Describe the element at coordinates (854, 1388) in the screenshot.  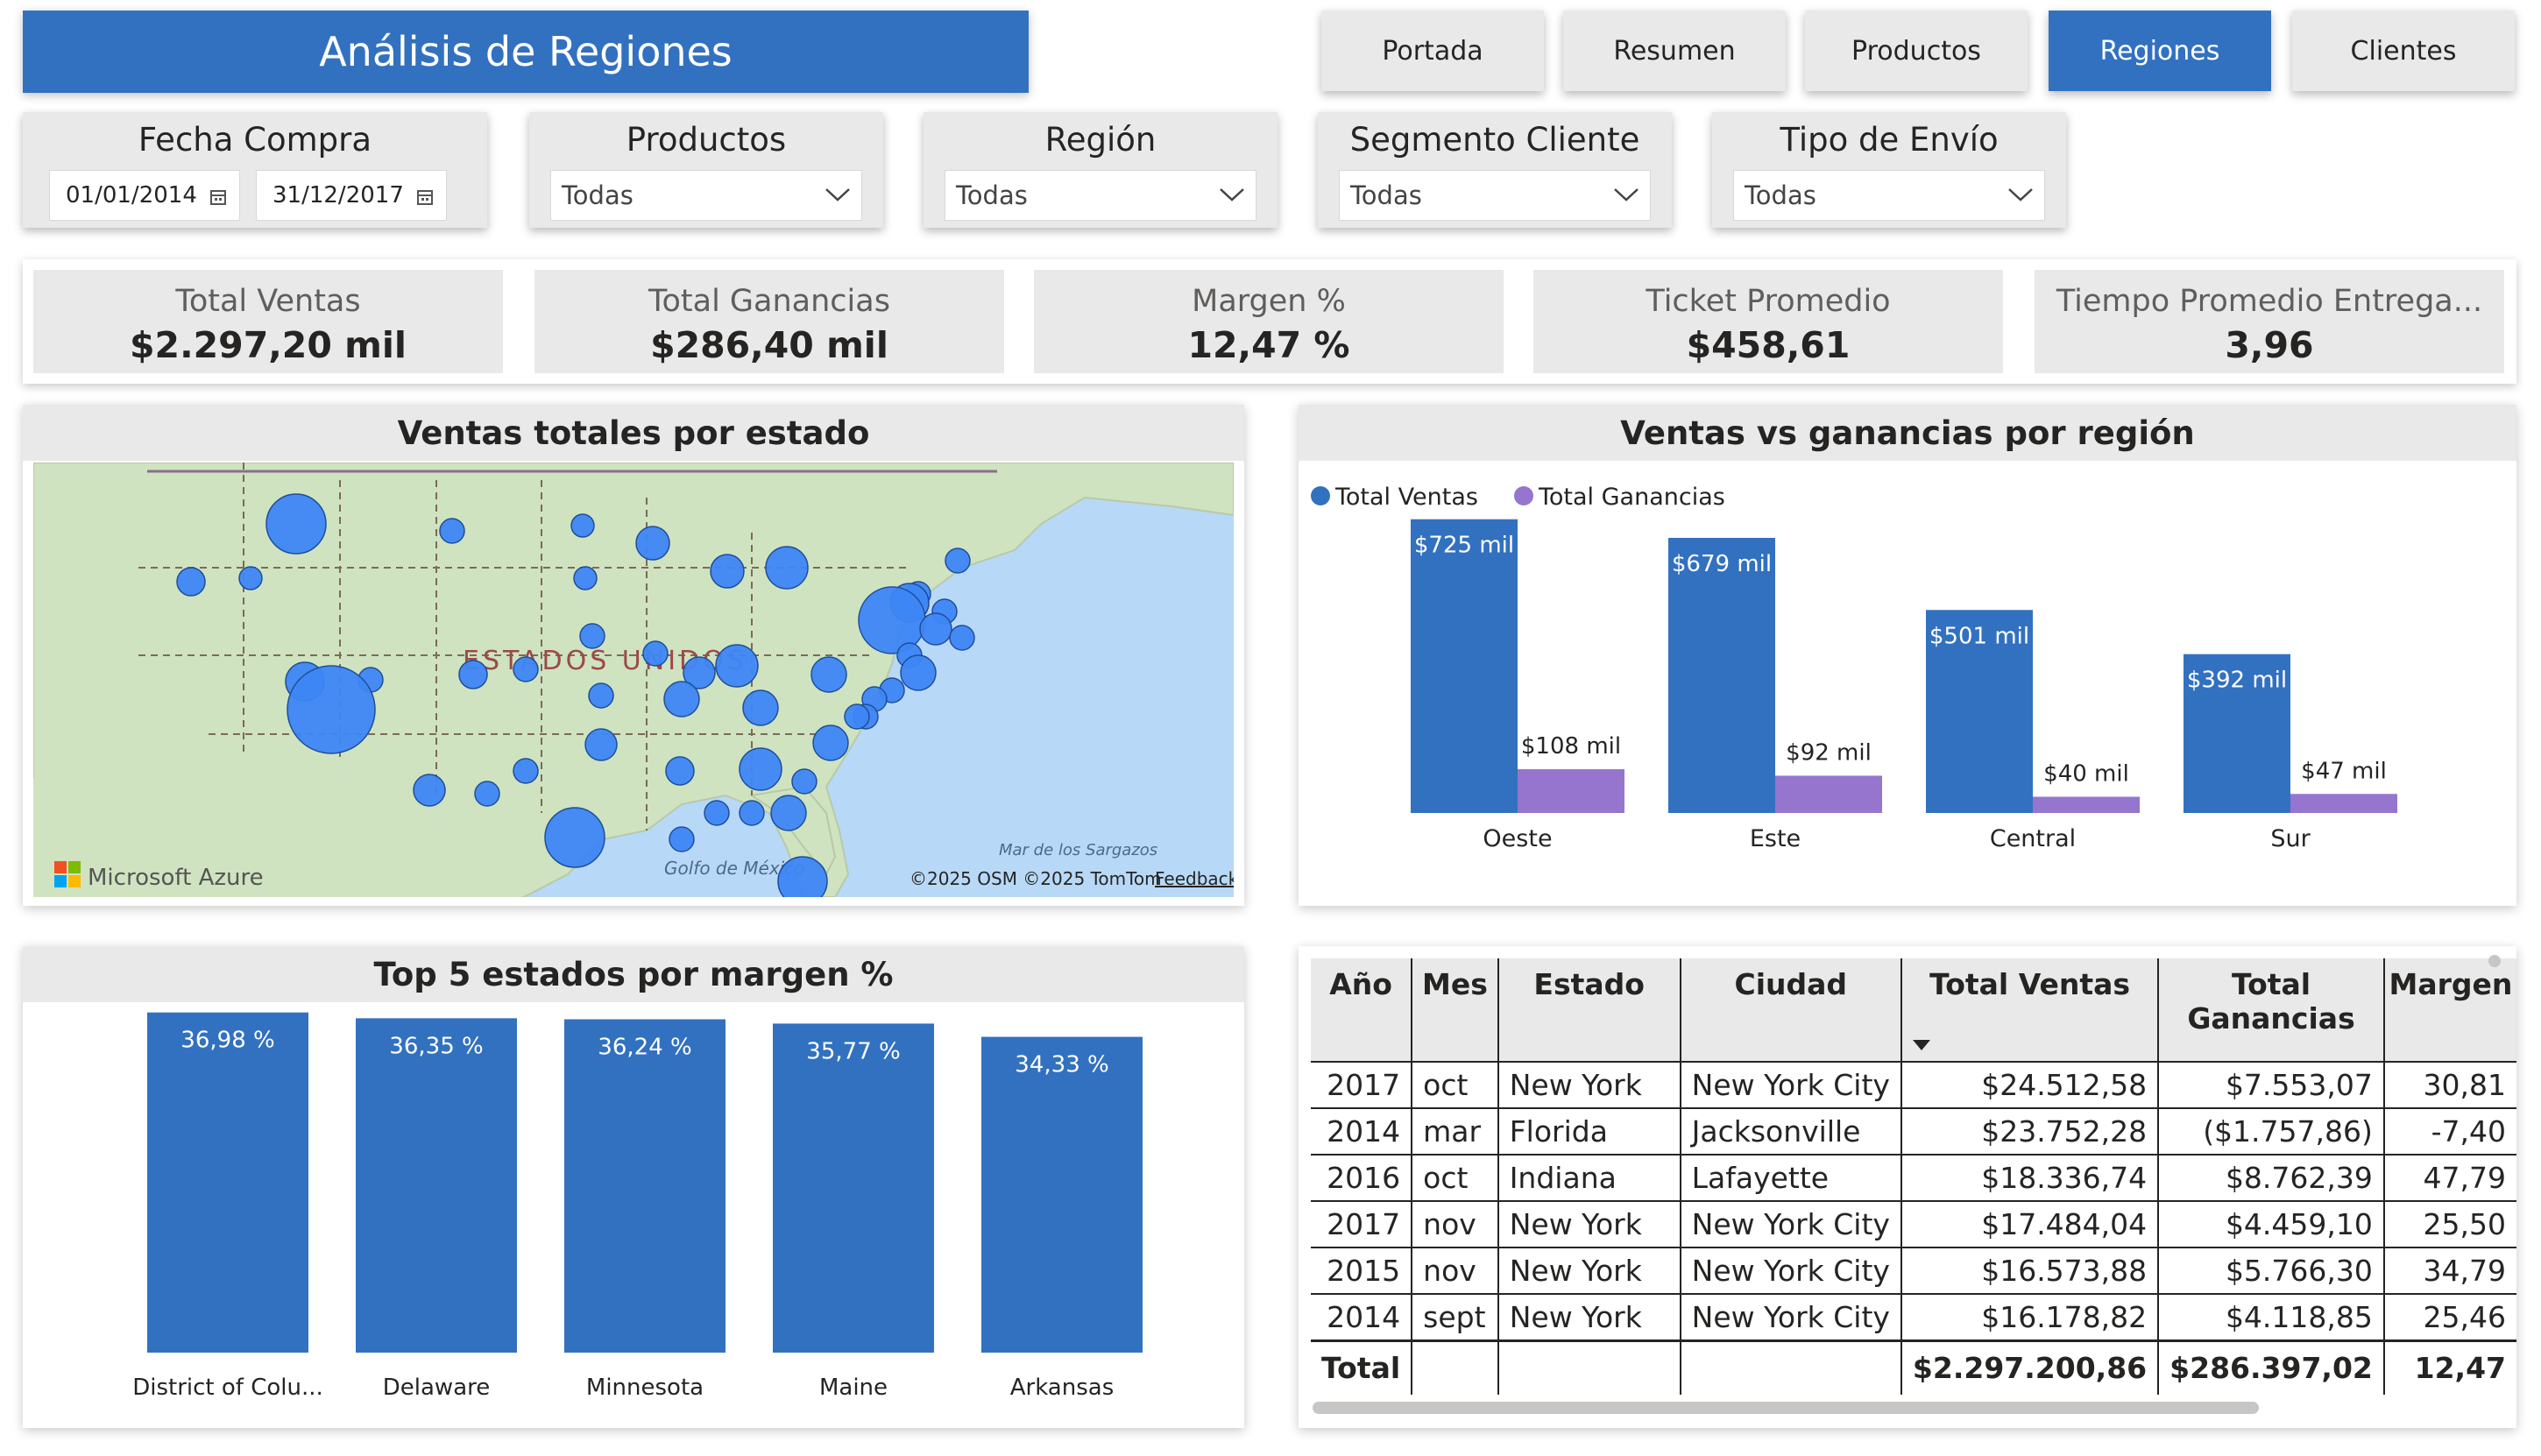
I see `category-label: Maine` at that location.